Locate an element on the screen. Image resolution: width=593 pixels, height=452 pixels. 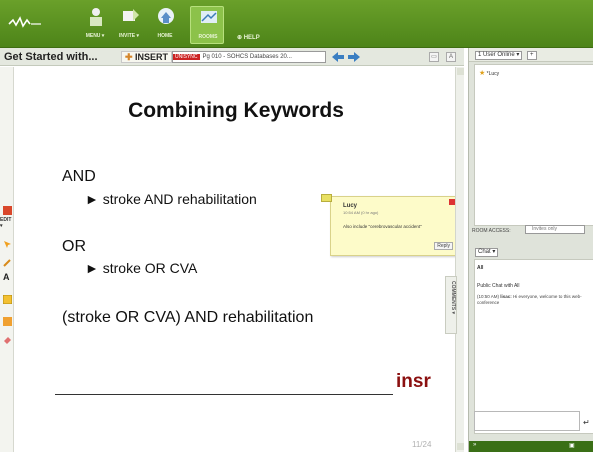
star-icon: ★ is located at coordinates (482, 73).